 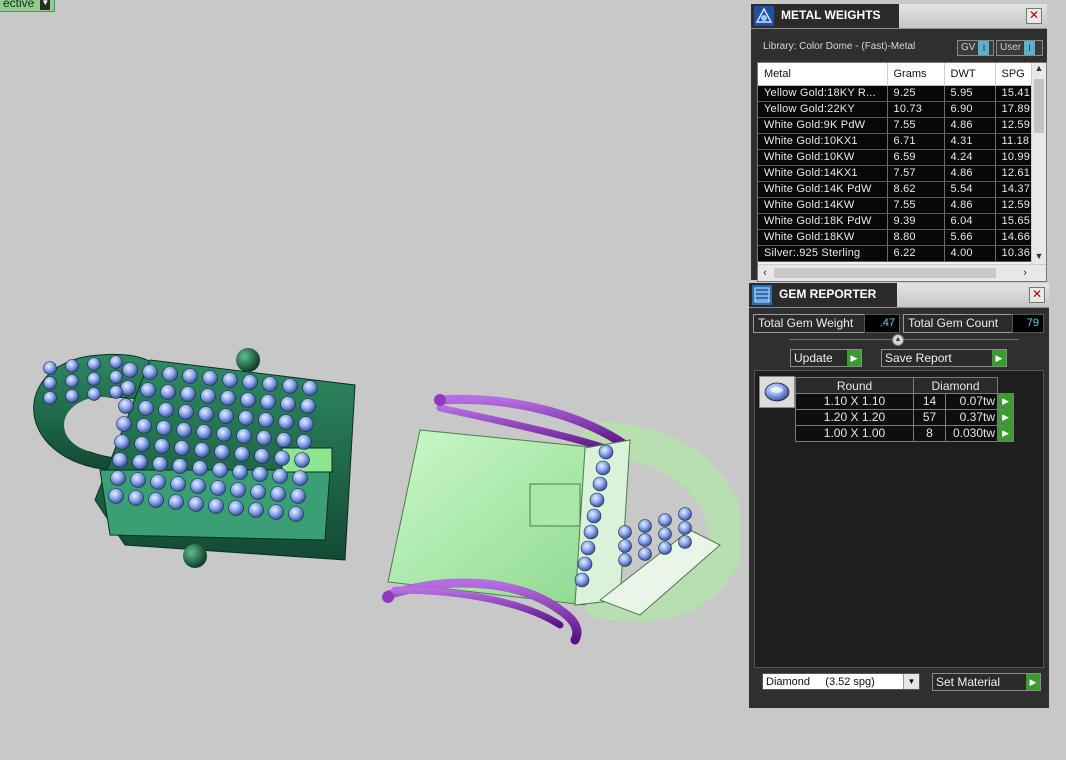 I want to click on table-row: White Gold:18K PdW 9.39 6.04 15.65, so click(x=897, y=221).